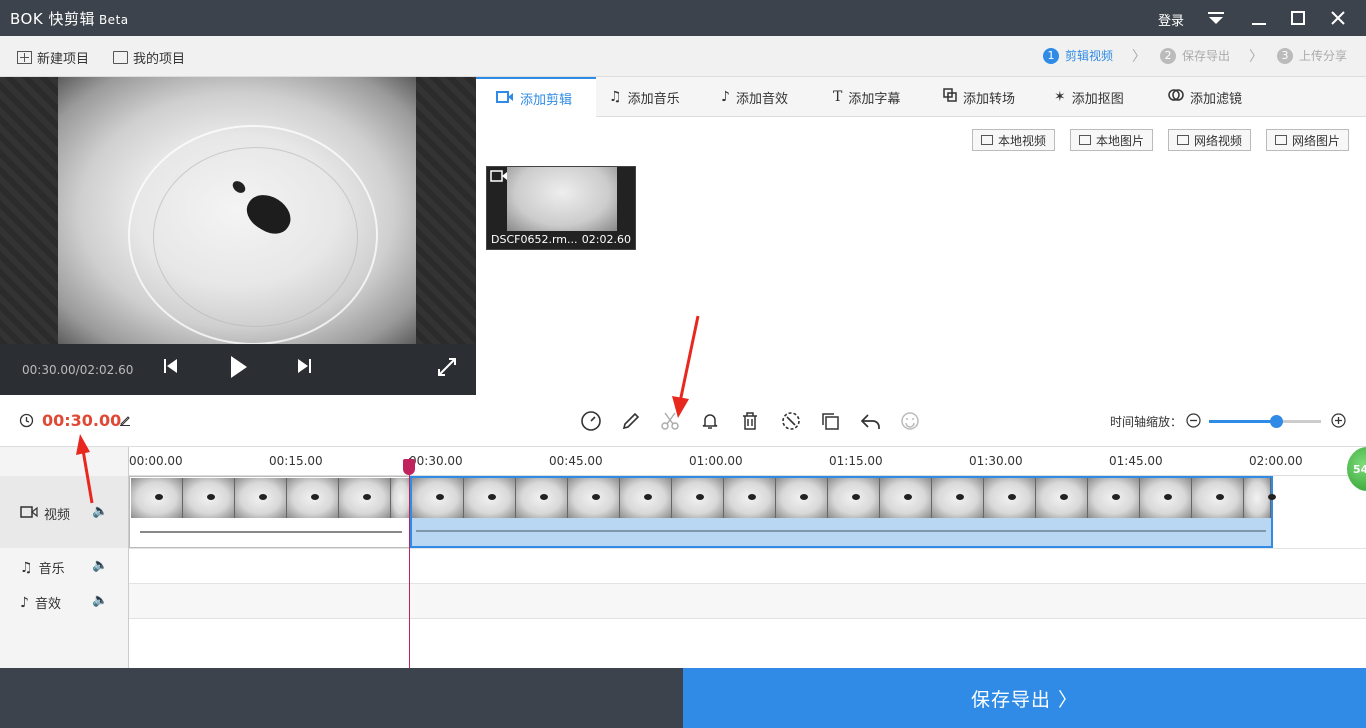  Describe the element at coordinates (1281, 140) in the screenshot. I see `image-file-icon` at that location.